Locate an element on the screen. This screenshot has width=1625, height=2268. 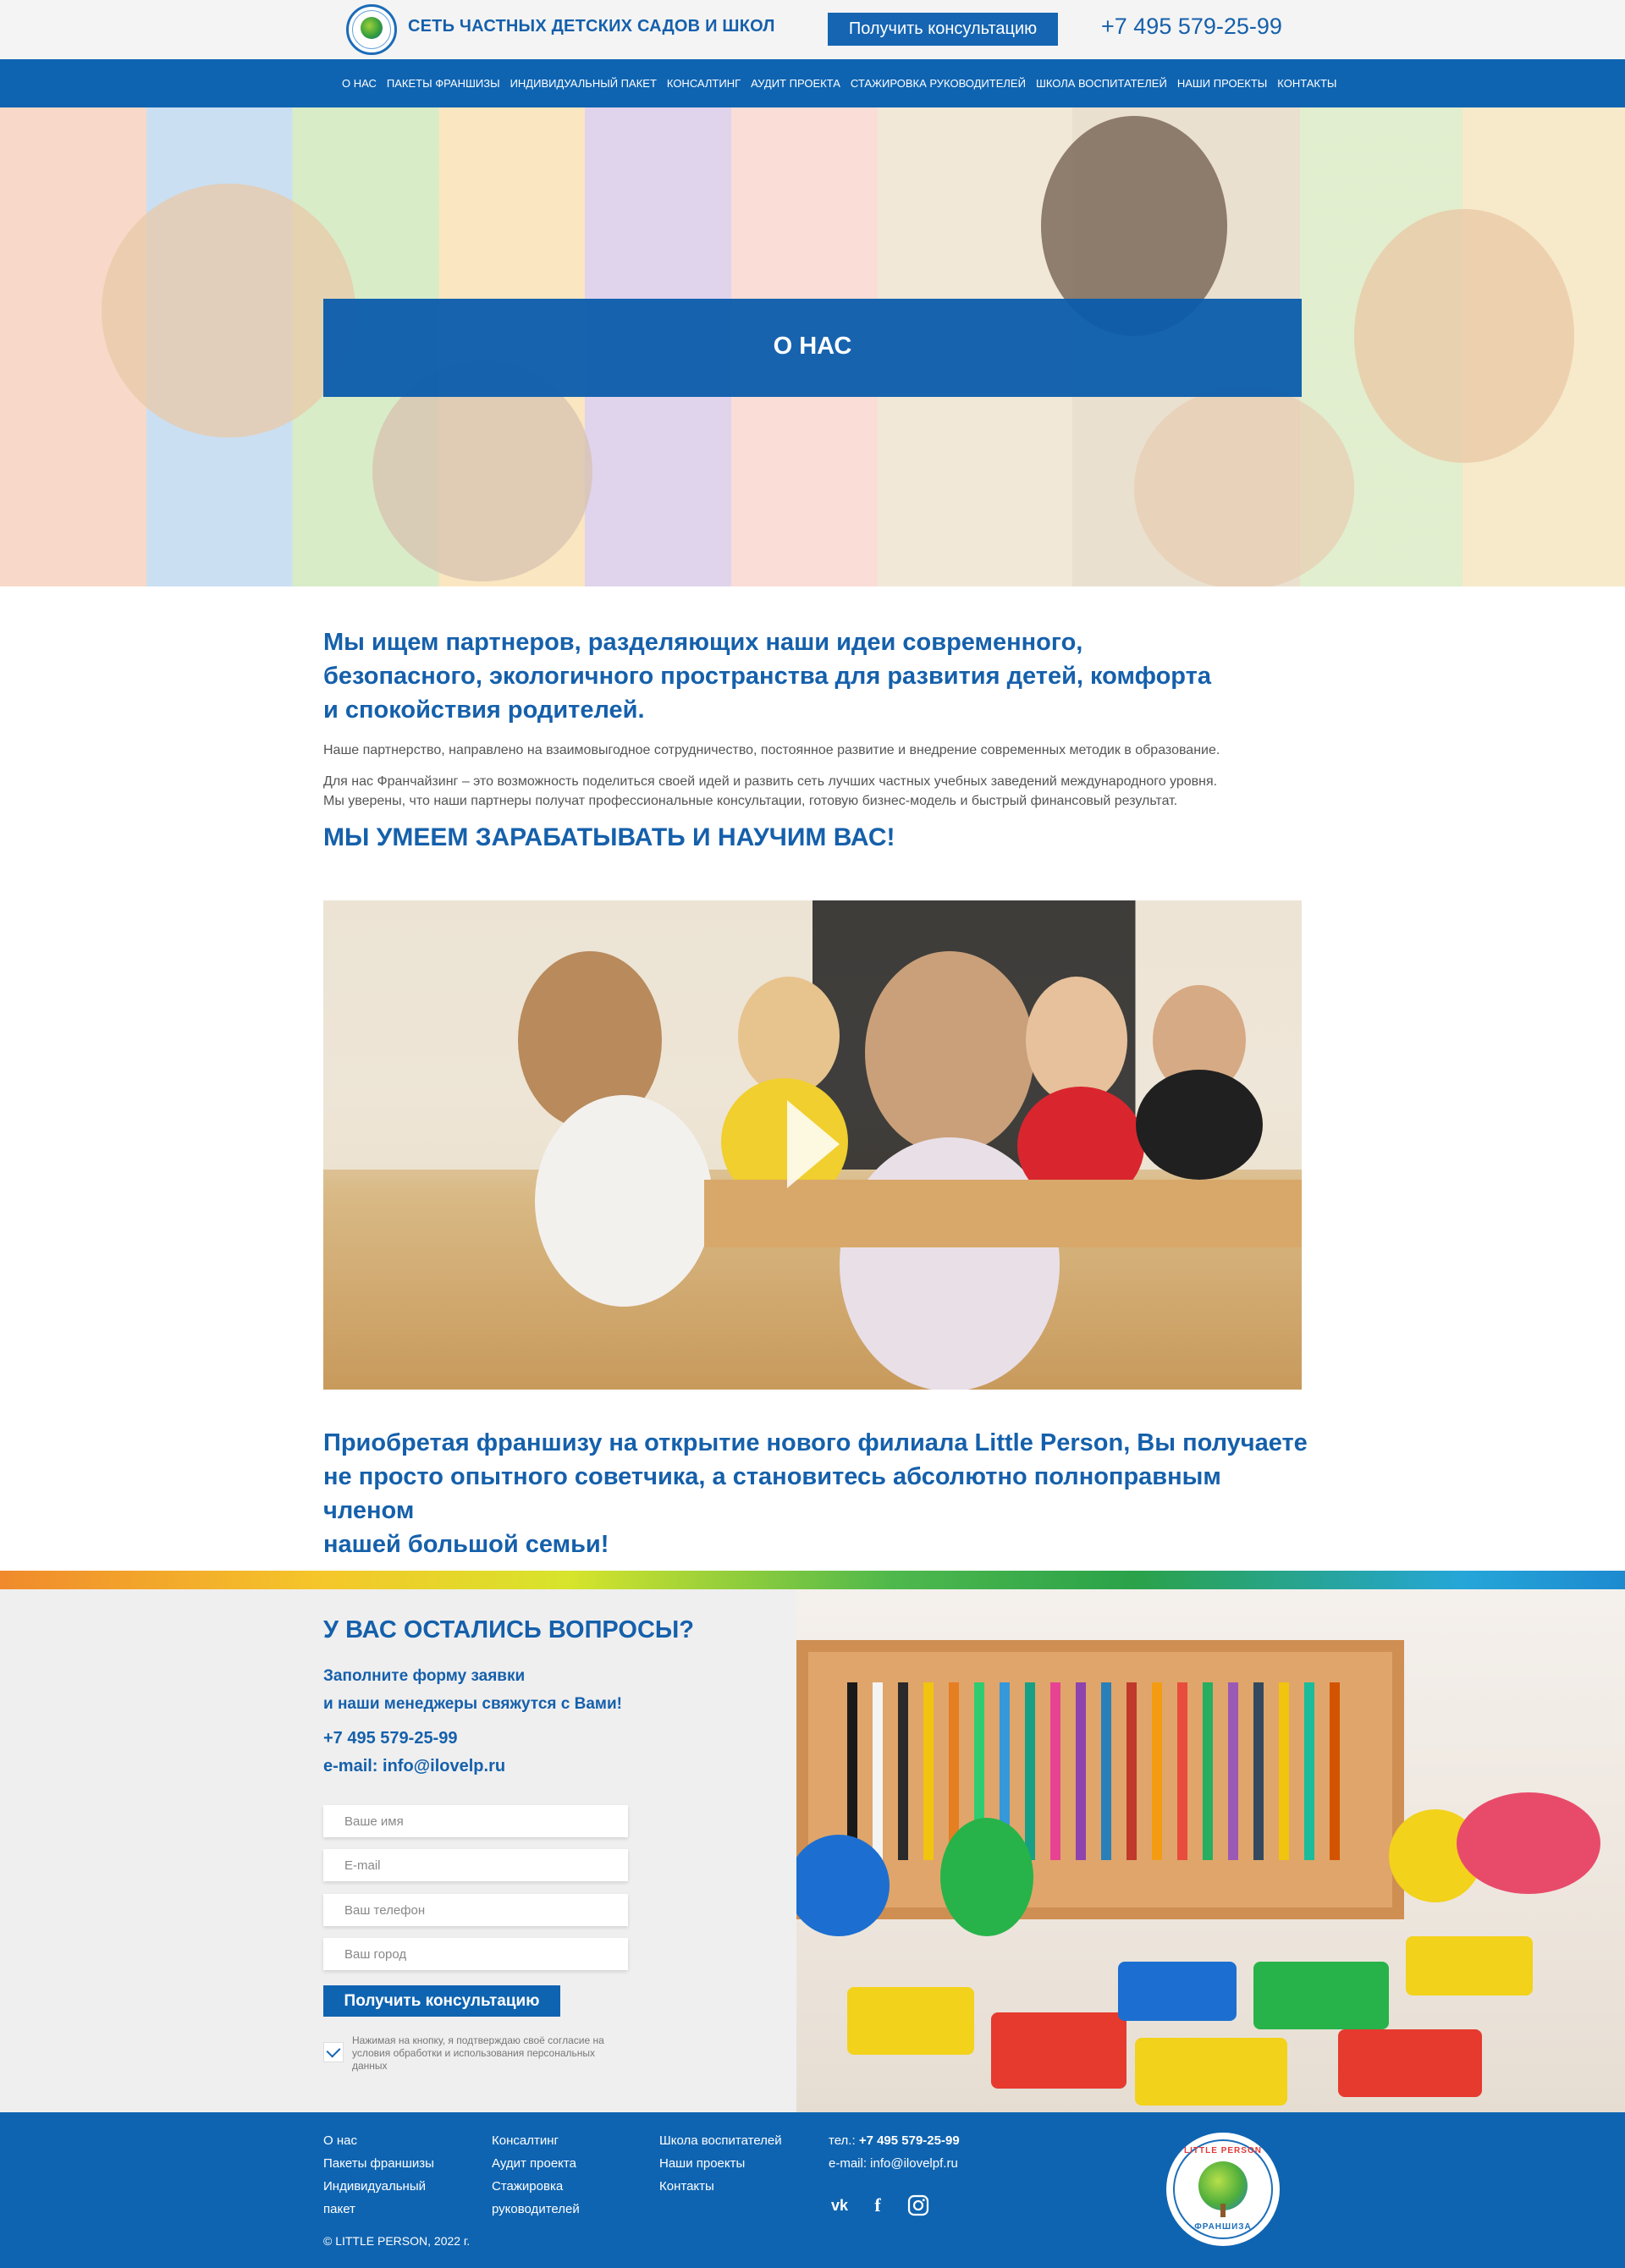
tree-icon is located at coordinates (372, 28).